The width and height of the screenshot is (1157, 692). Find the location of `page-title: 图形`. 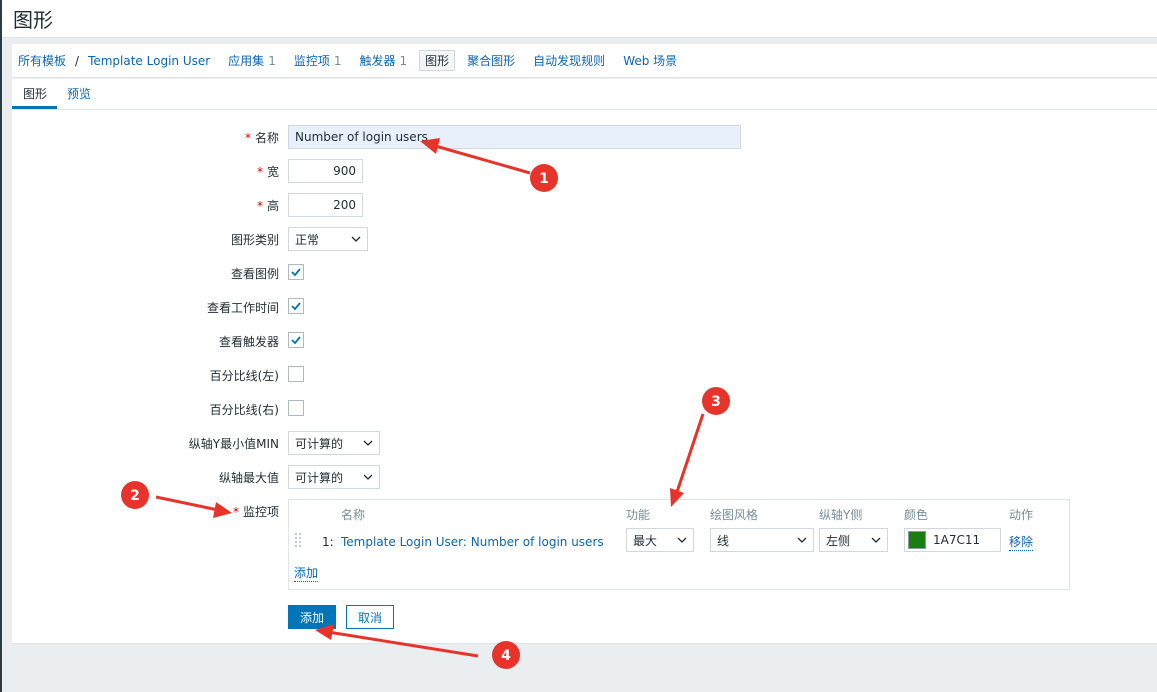

page-title: 图形 is located at coordinates (33, 20).